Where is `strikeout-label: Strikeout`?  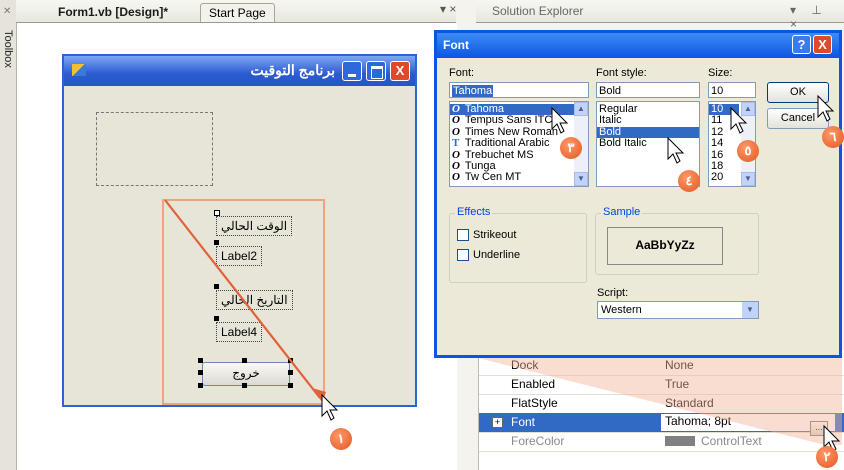
strikeout-label: Strikeout is located at coordinates (494, 235).